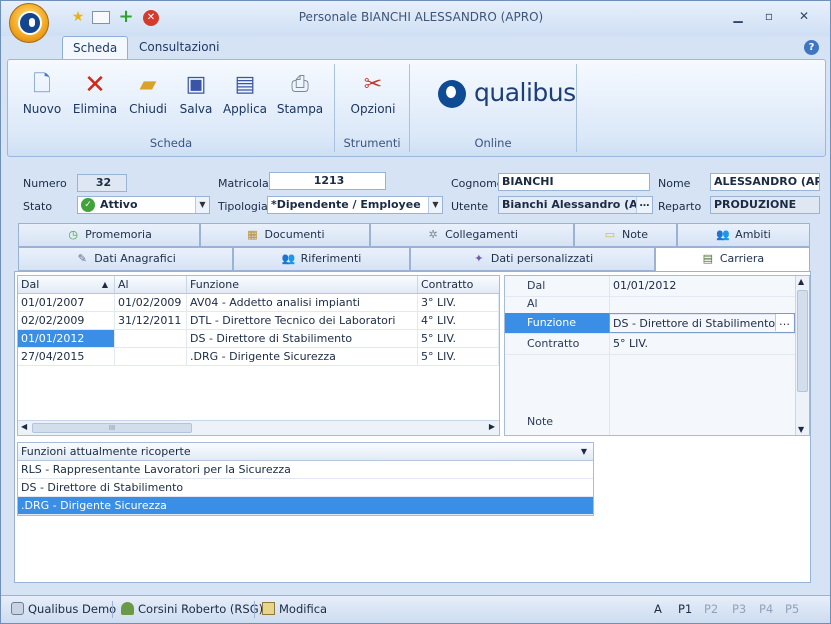 The image size is (831, 624). What do you see at coordinates (685, 609) in the screenshot?
I see `page-indicator-p1: P1` at bounding box center [685, 609].